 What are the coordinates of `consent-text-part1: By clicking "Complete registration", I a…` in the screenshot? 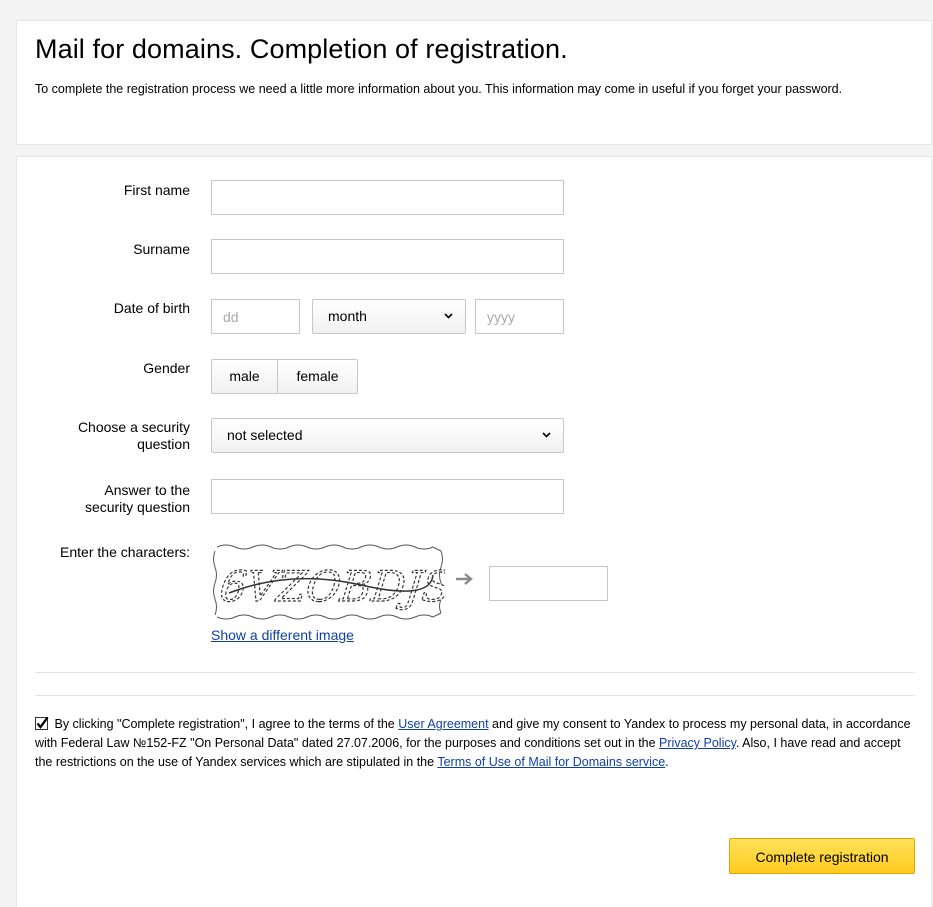 It's located at (226, 724).